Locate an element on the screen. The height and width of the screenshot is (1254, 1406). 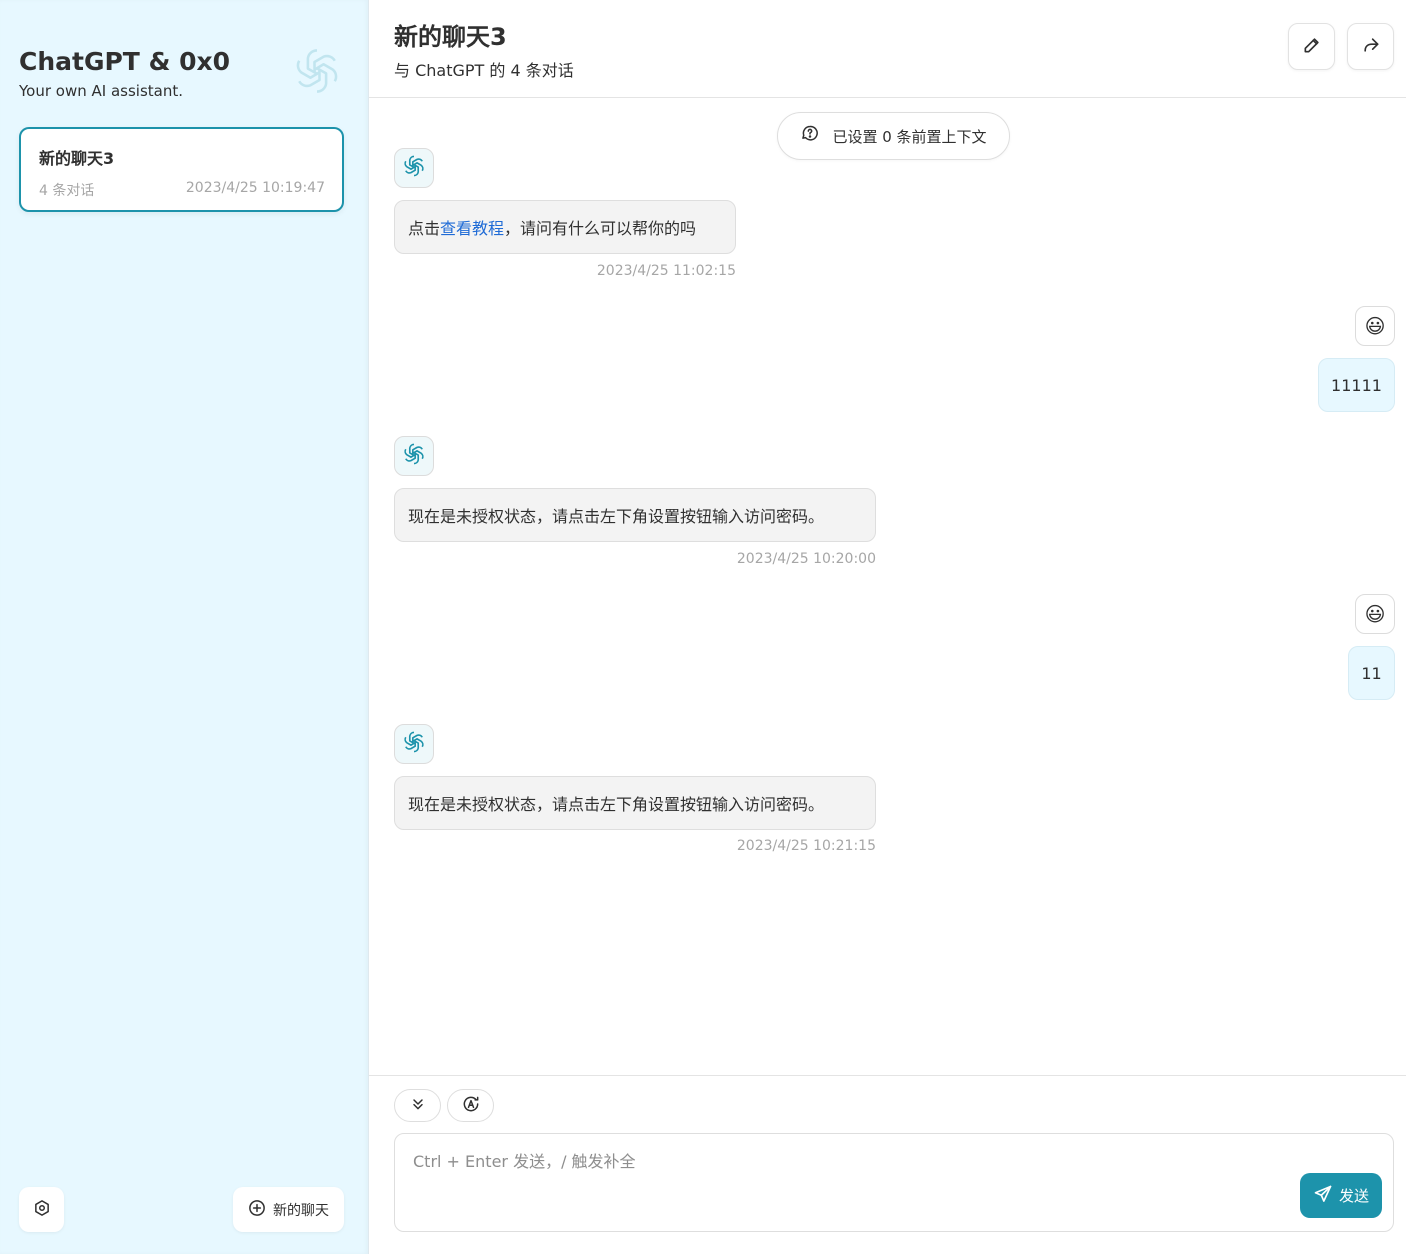
user-message-bubble: 11111 is located at coordinates (1356, 385).